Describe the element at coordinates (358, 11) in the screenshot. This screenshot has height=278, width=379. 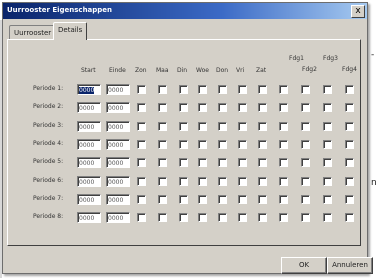
I see `close-button: x` at that location.